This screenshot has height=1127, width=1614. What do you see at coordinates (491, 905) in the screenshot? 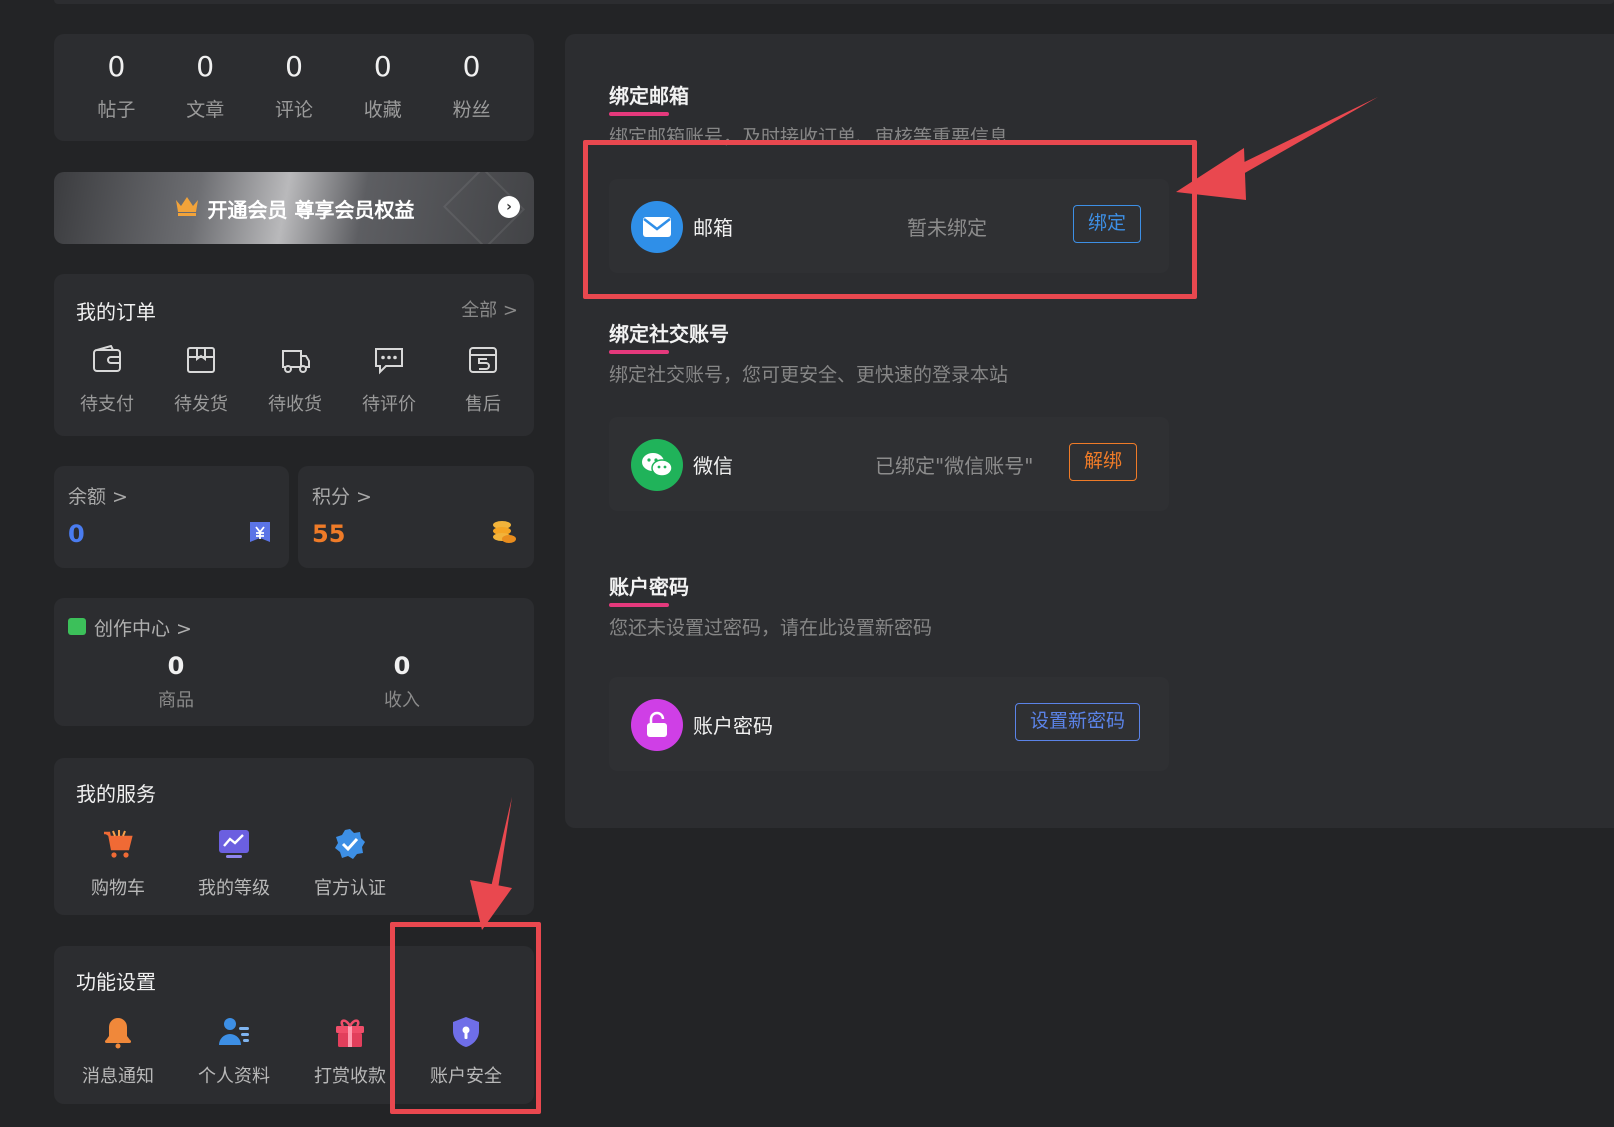
I see `arrow-head-bottom` at bounding box center [491, 905].